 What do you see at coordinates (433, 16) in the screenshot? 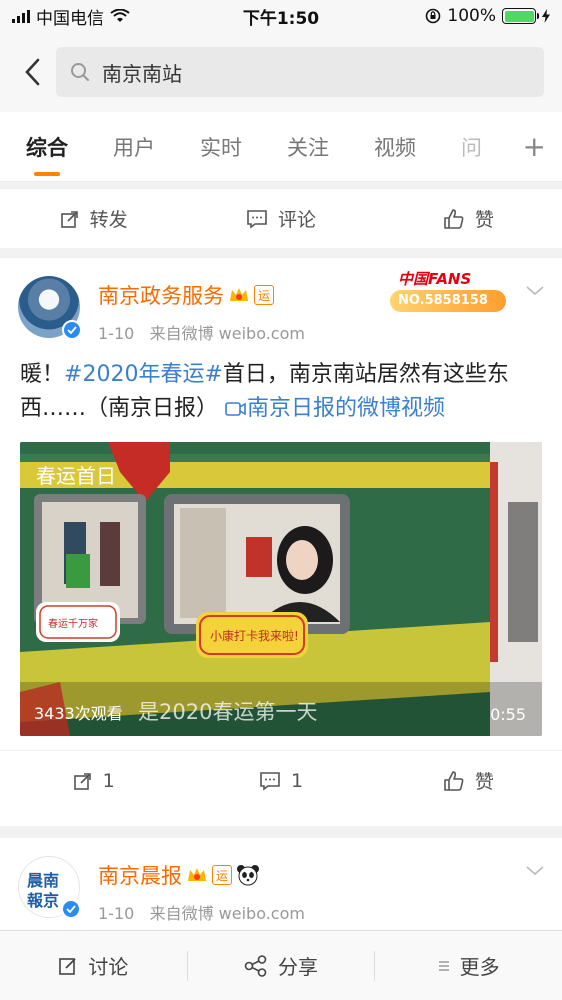
I see `orientation-lock-icon` at bounding box center [433, 16].